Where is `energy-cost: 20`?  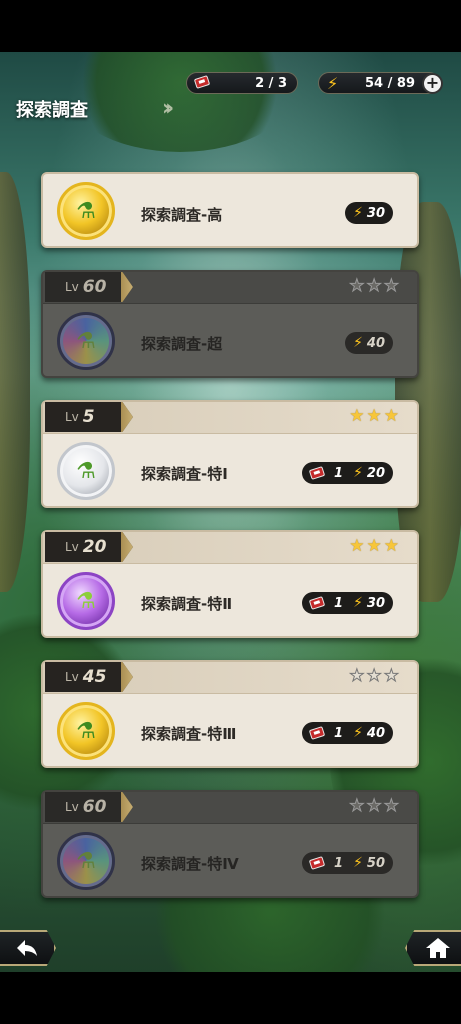 energy-cost: 20 is located at coordinates (375, 473).